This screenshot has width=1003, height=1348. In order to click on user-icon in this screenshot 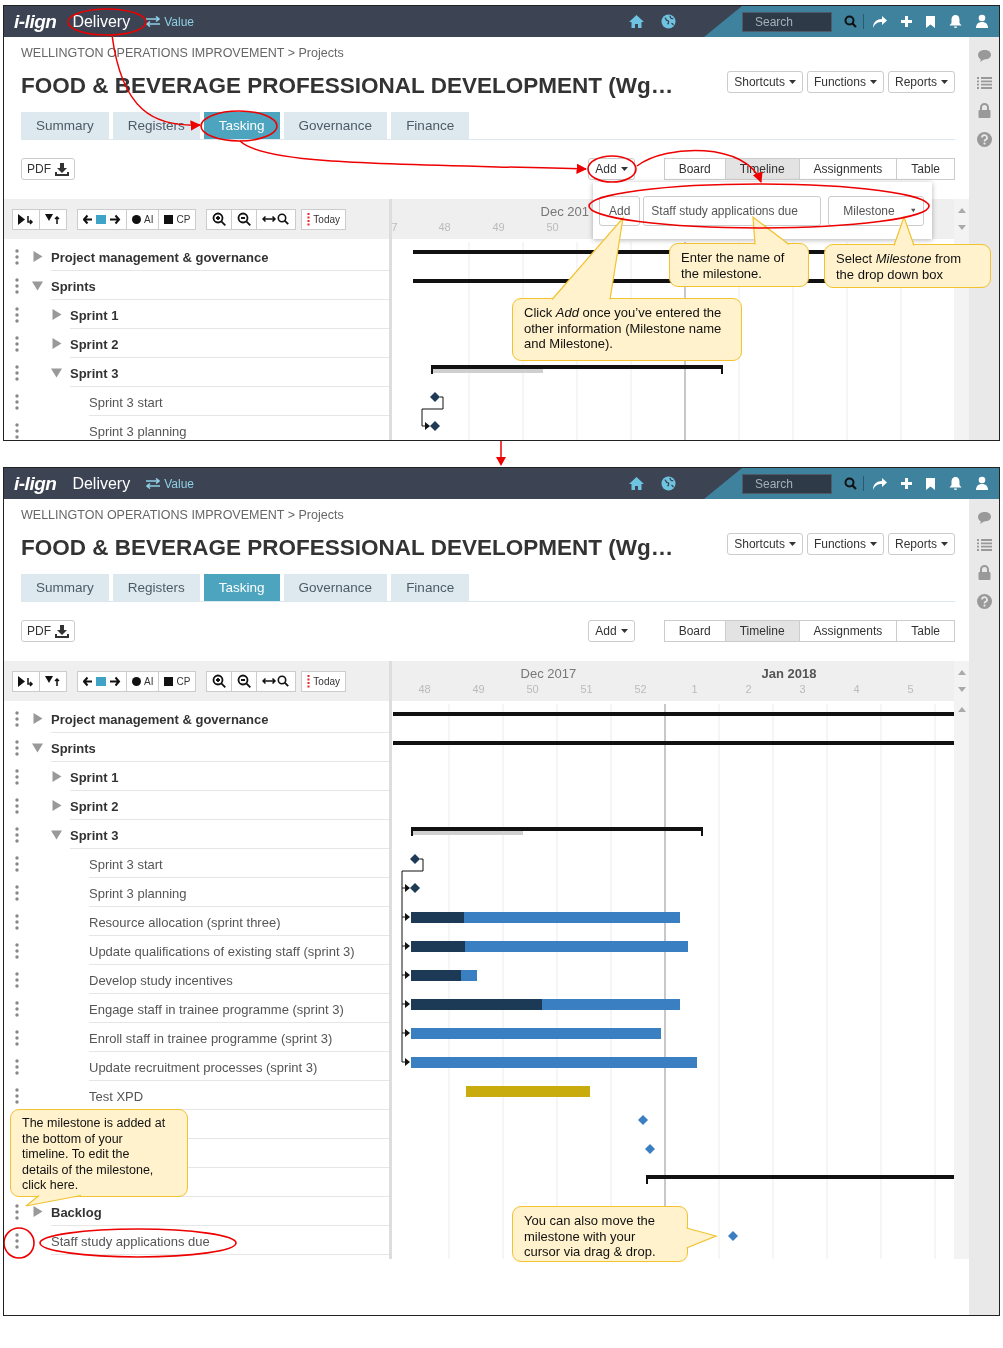, I will do `click(982, 483)`.